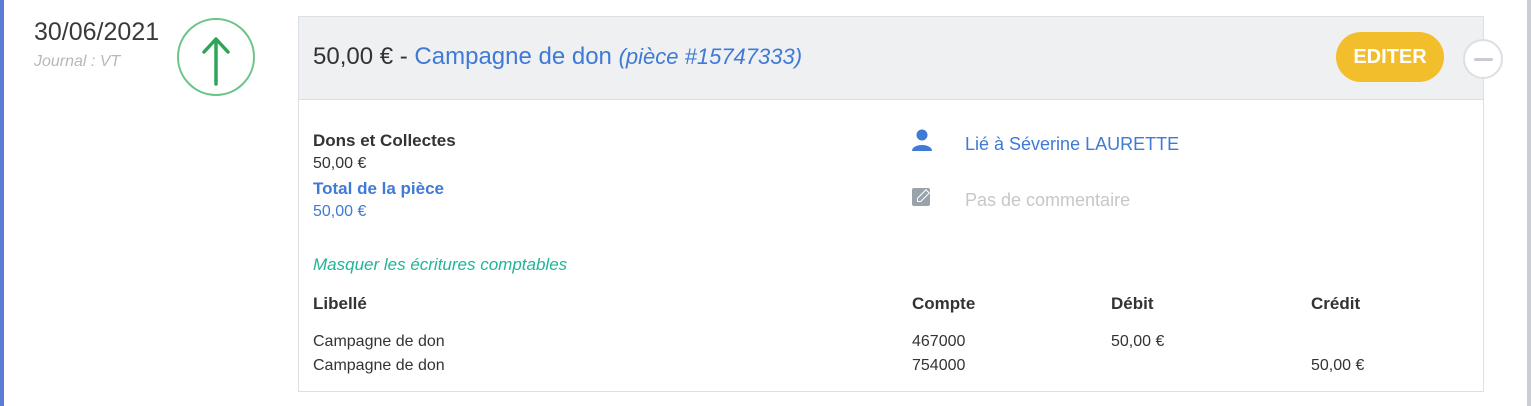 This screenshot has height=406, width=1531. Describe the element at coordinates (353, 56) in the screenshot. I see `entry-amount: 50,00 €` at that location.